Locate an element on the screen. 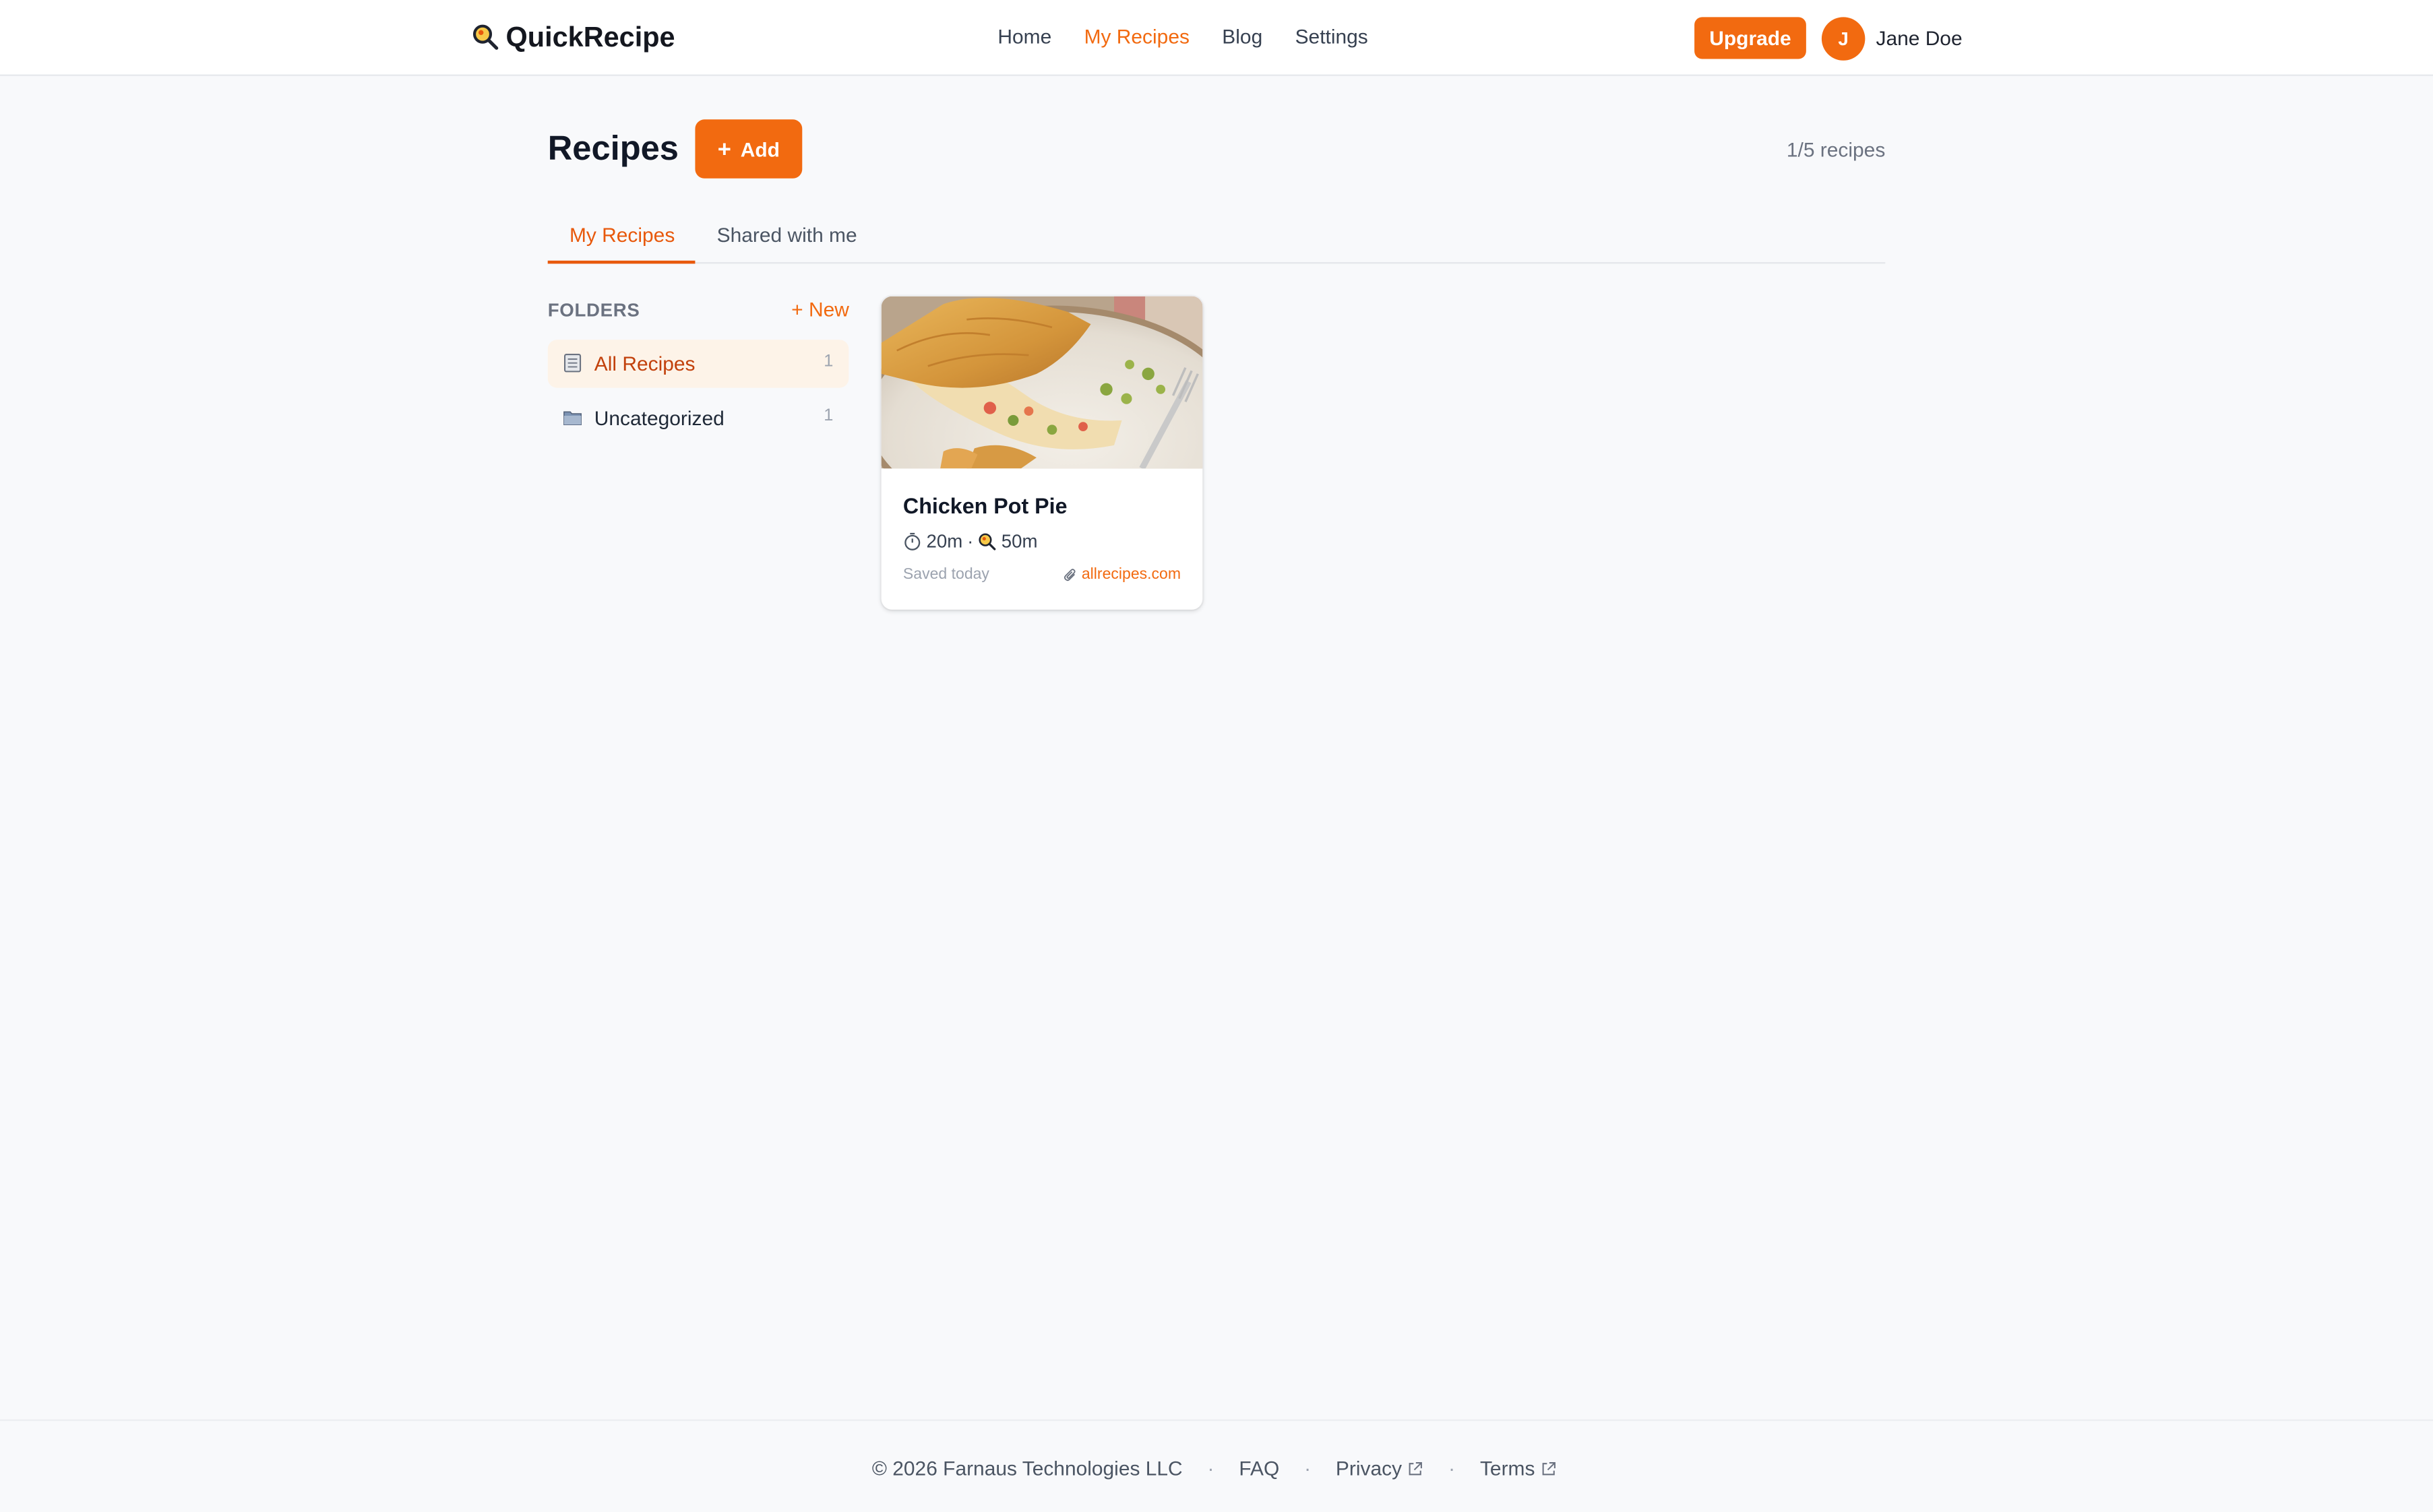  footer-link-label: Terms is located at coordinates (1507, 1468).